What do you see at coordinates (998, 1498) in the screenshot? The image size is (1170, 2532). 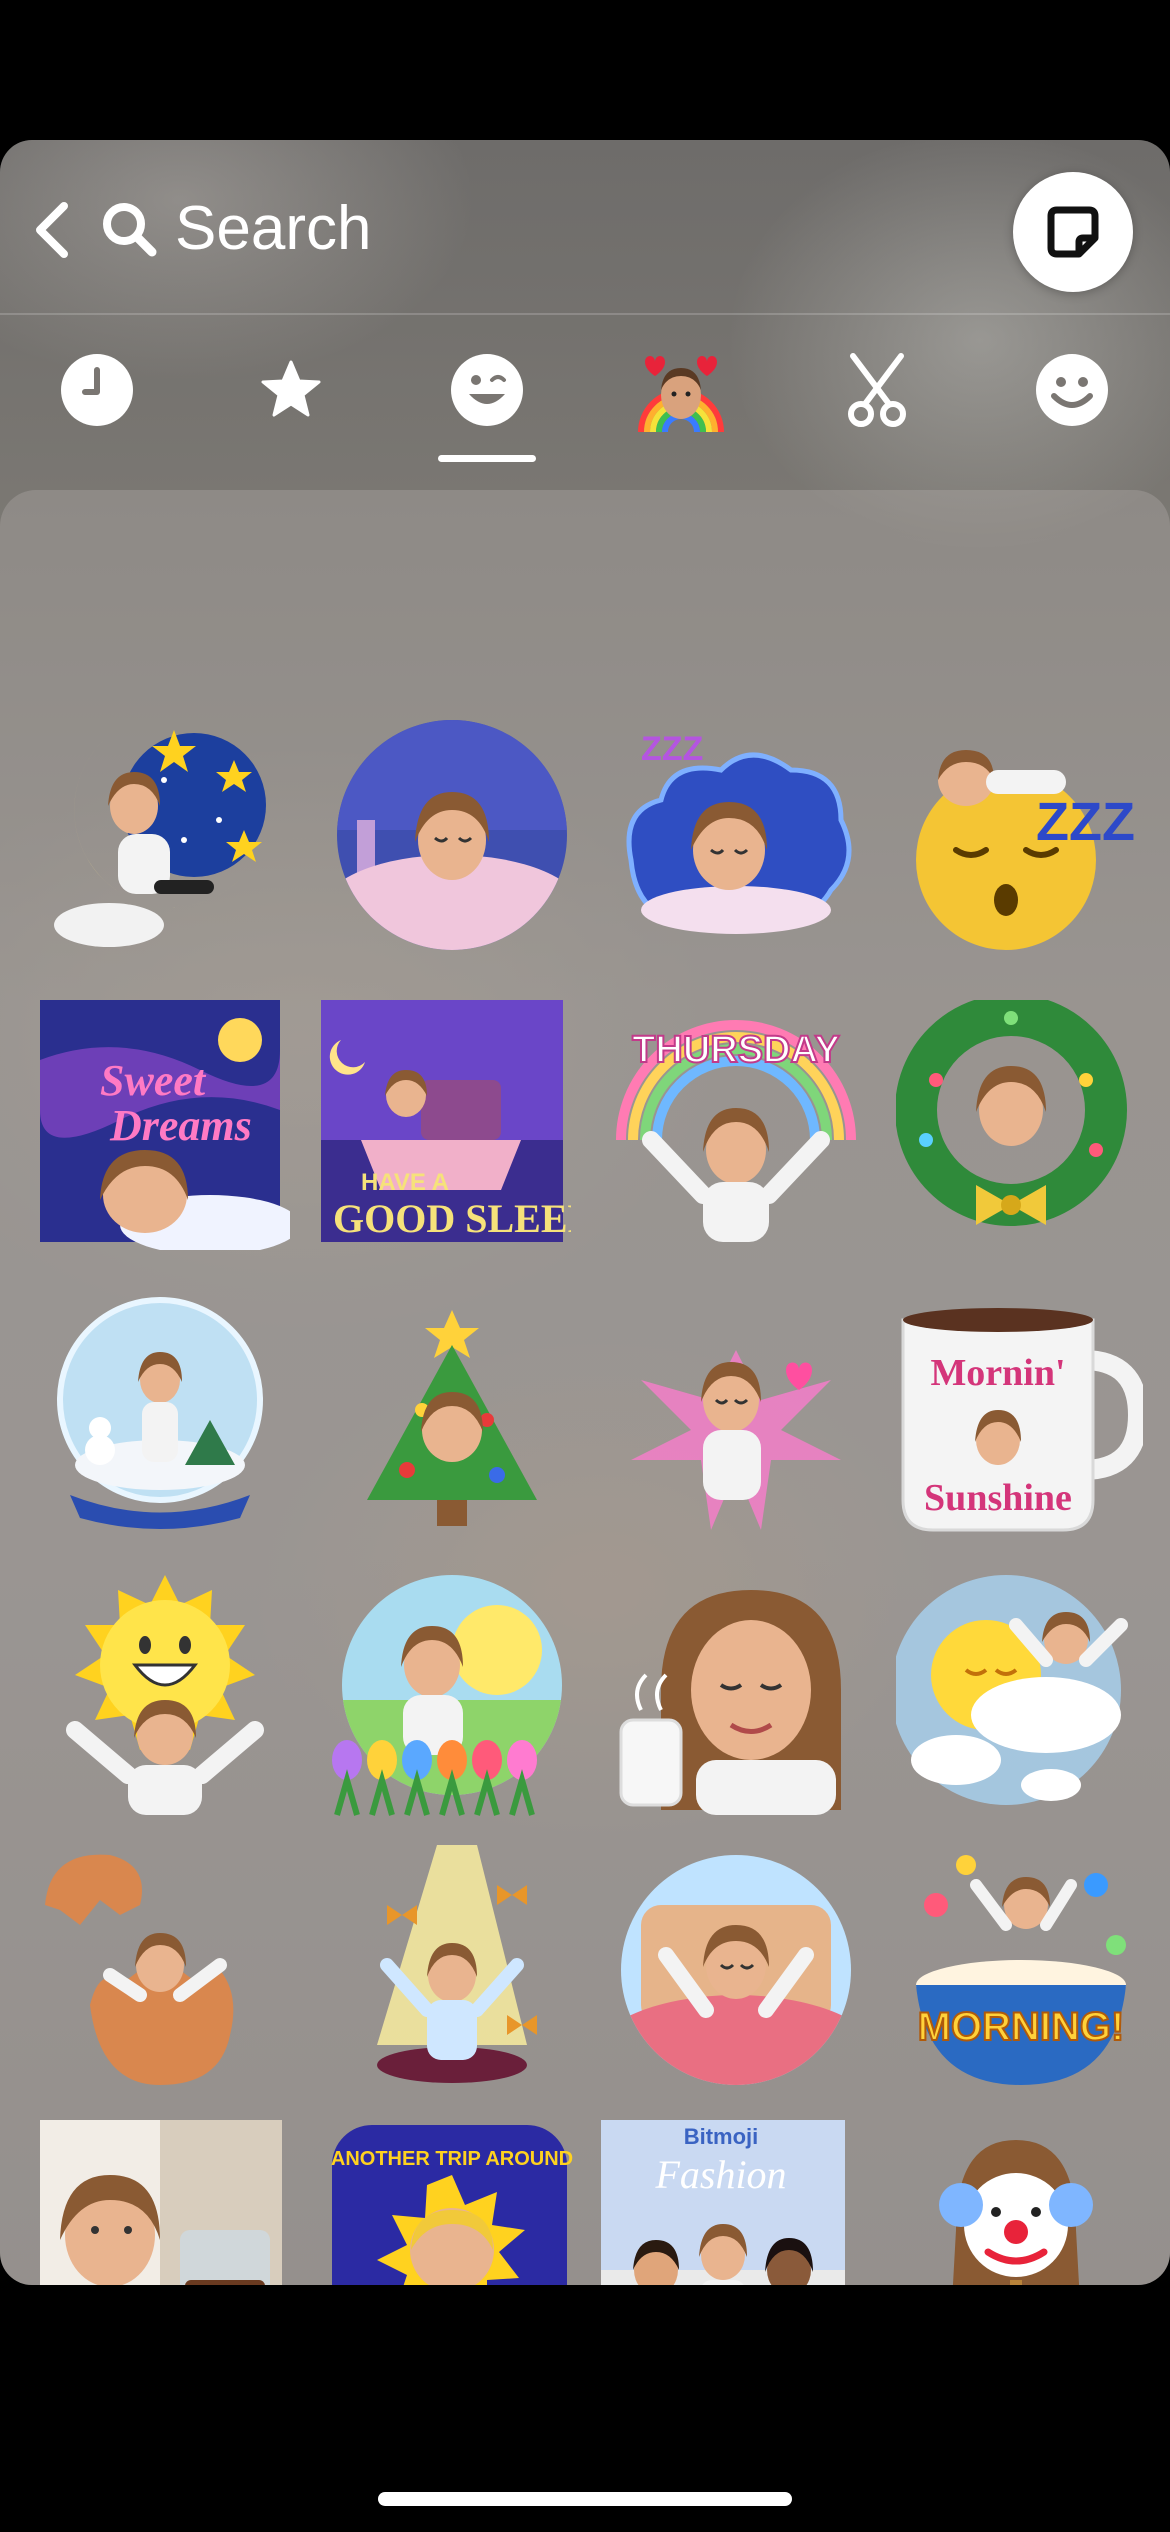 I see `svg-text: Sunshine` at bounding box center [998, 1498].